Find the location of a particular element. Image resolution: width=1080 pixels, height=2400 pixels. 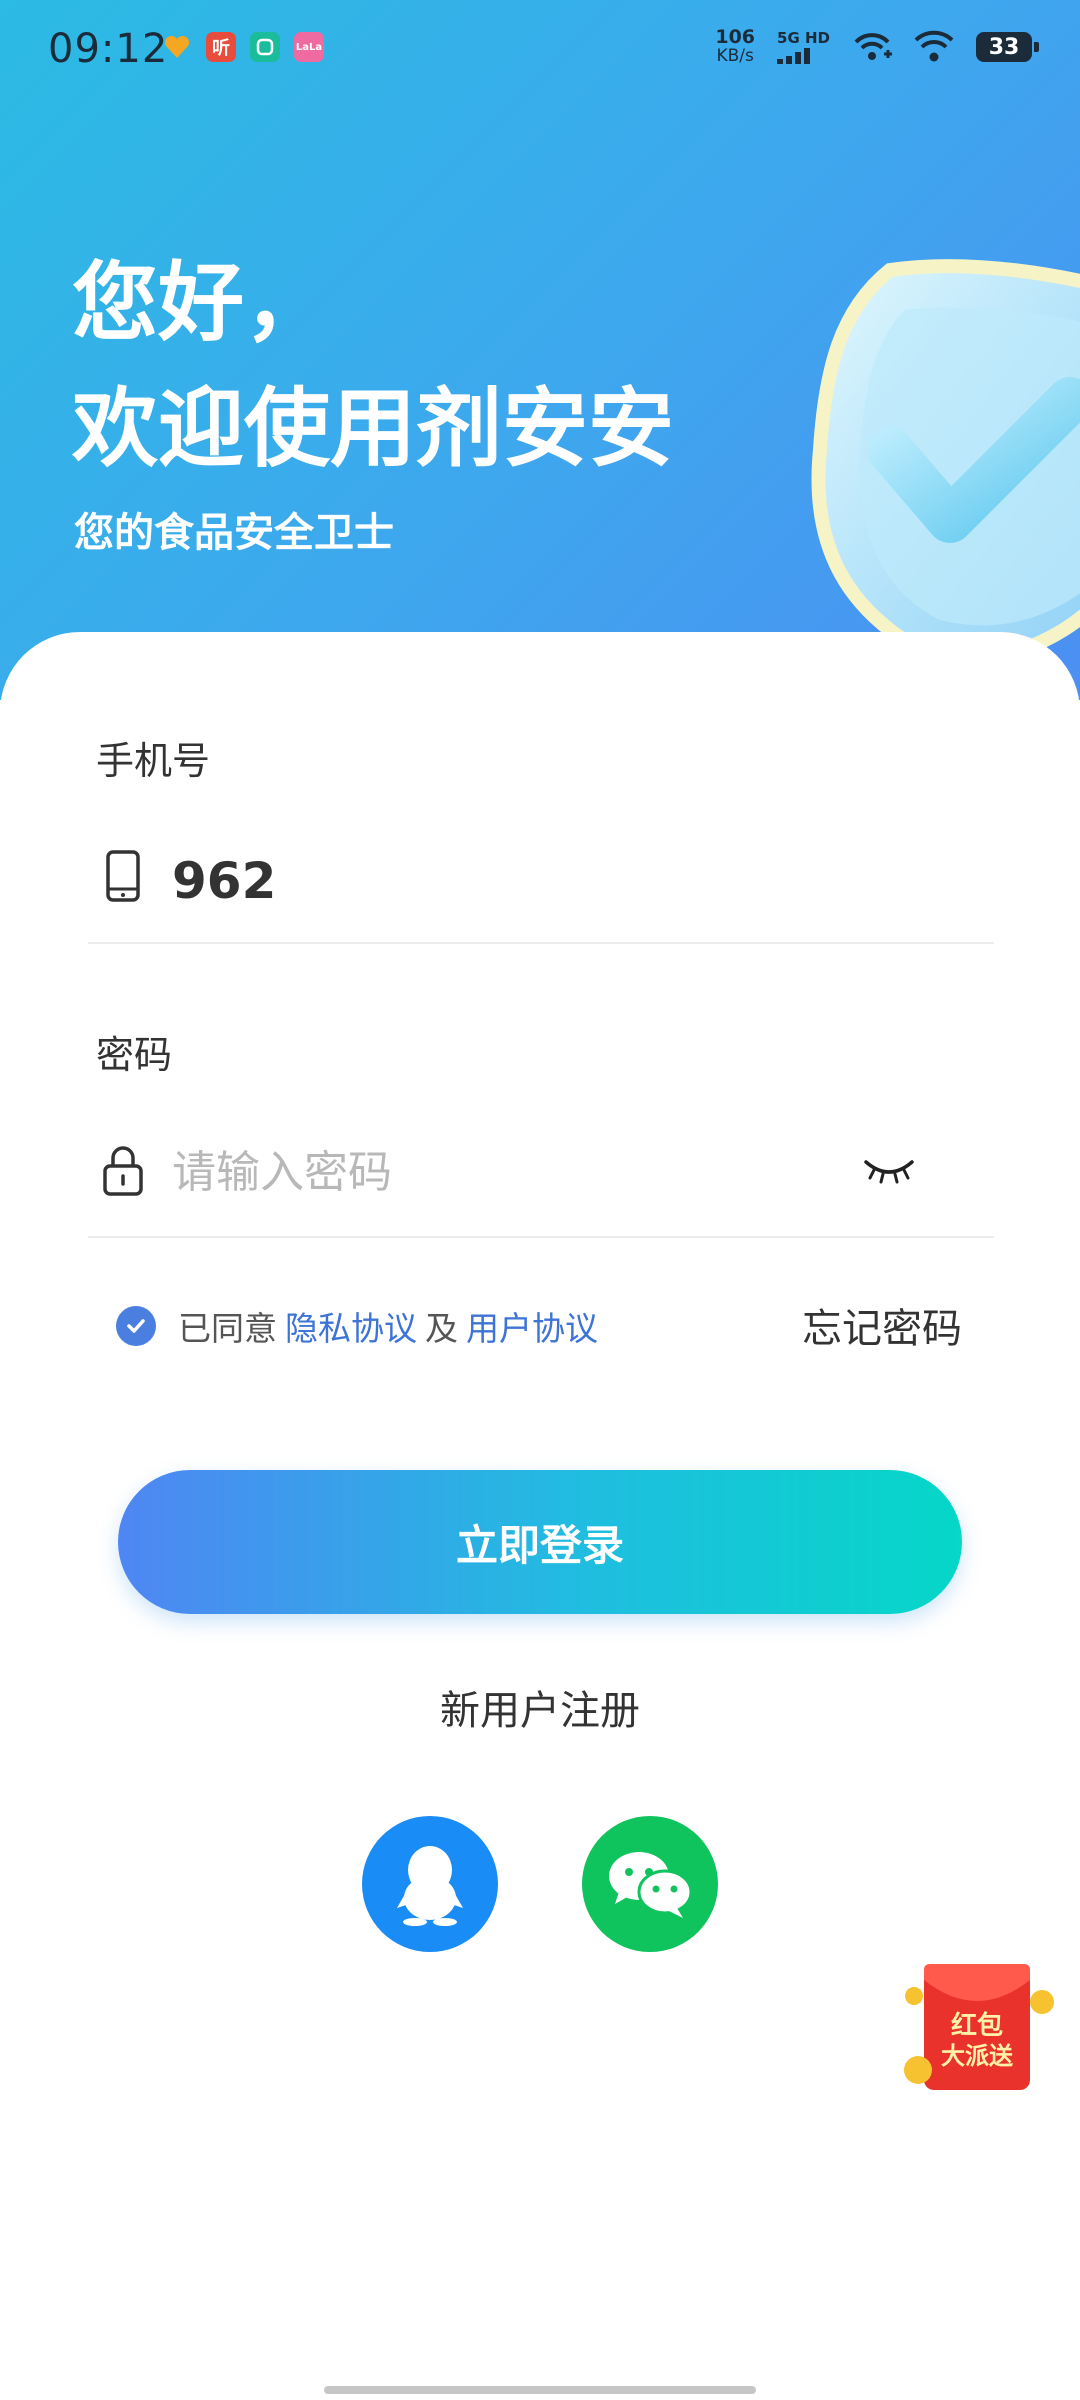

qq-login-button is located at coordinates (430, 1884).